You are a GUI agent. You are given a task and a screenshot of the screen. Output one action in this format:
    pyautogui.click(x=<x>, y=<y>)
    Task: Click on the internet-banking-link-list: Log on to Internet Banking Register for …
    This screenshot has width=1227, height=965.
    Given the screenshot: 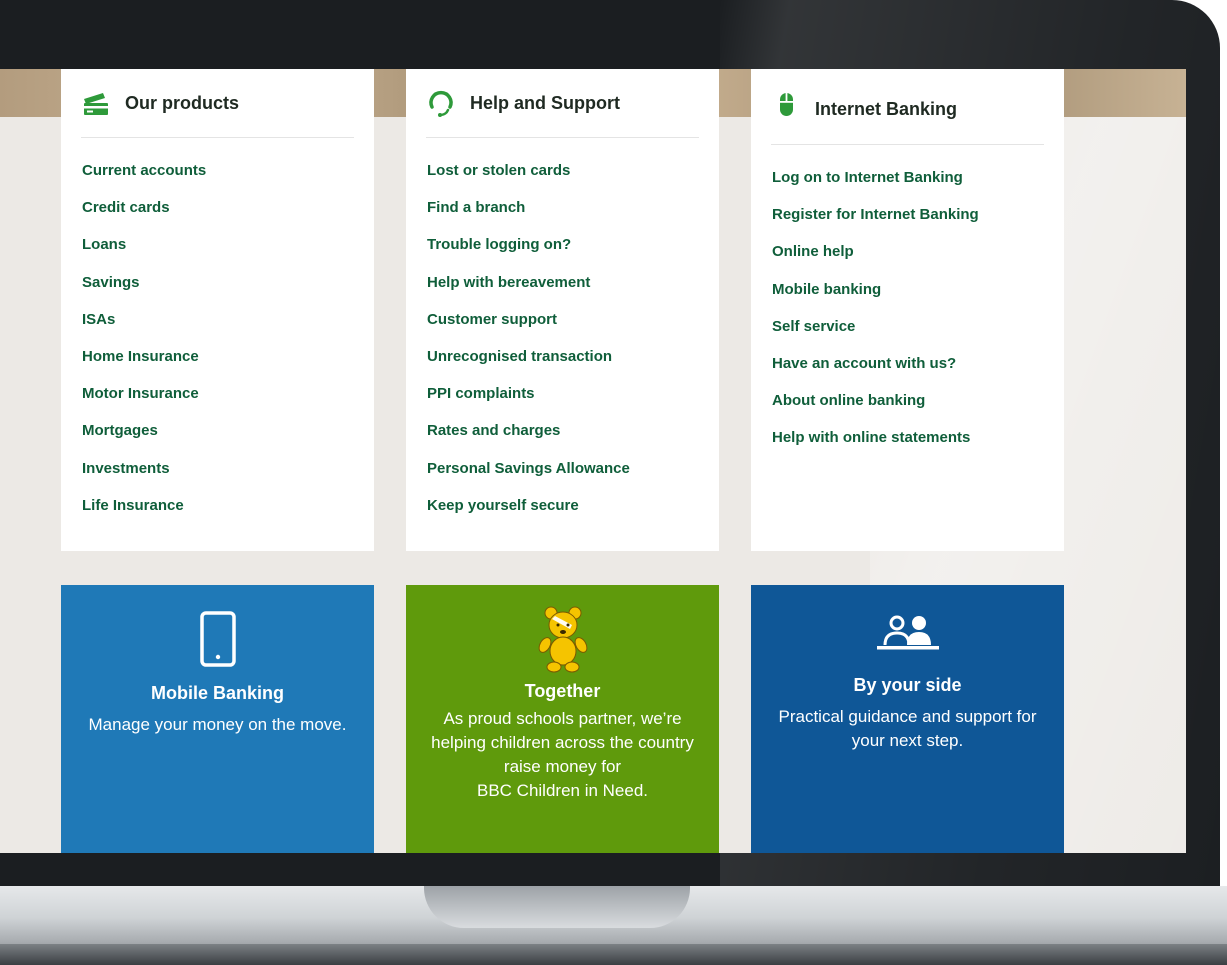 What is the action you would take?
    pyautogui.click(x=875, y=317)
    